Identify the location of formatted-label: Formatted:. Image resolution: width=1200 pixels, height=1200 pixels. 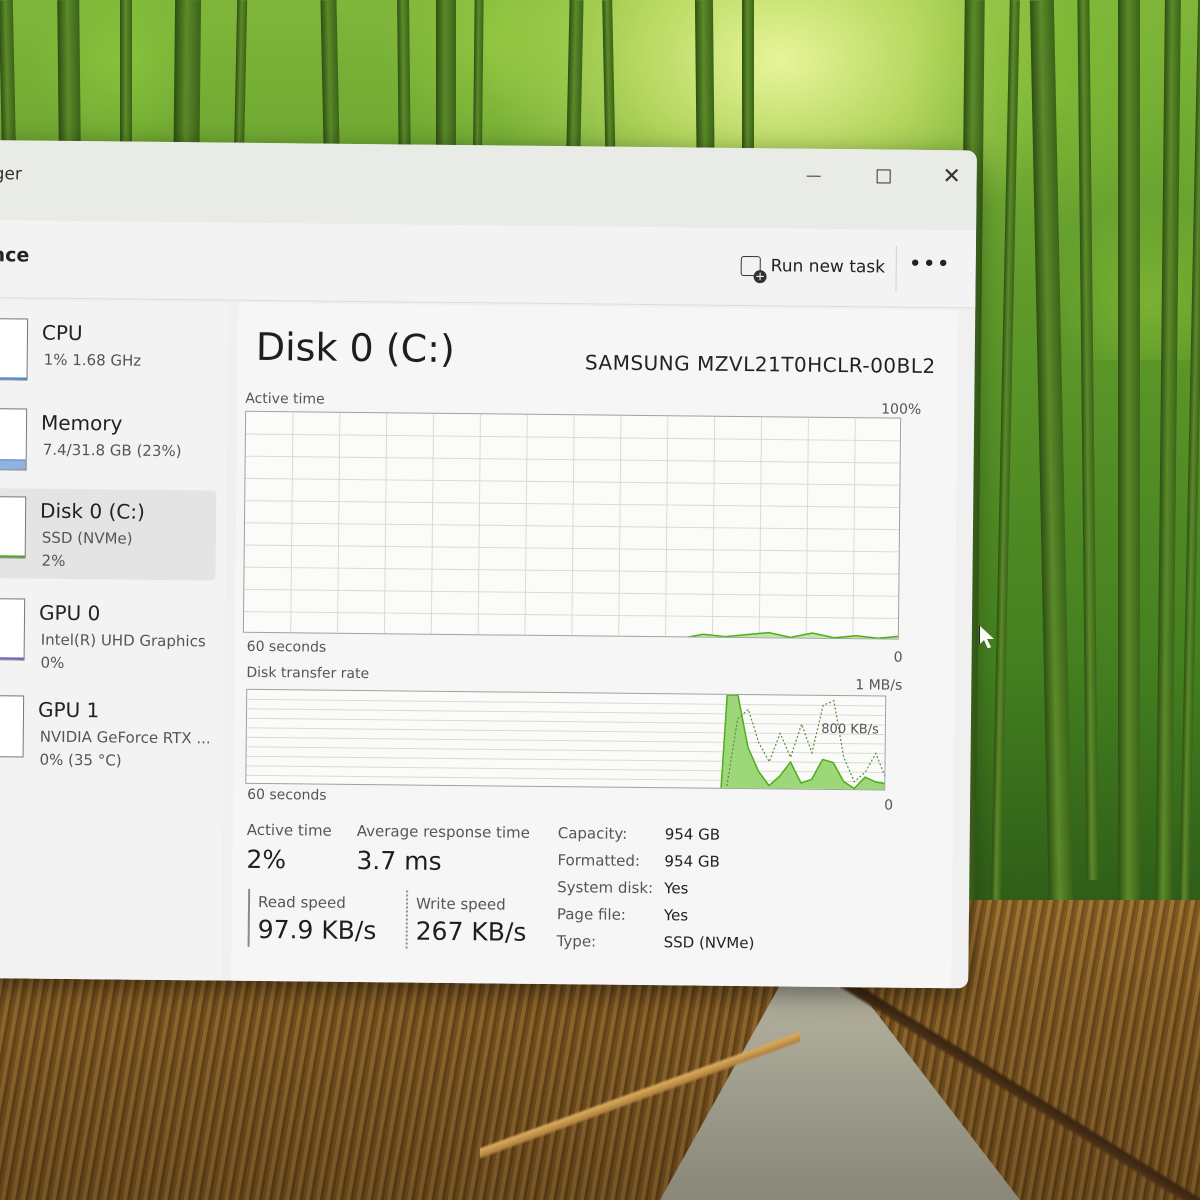
(599, 860).